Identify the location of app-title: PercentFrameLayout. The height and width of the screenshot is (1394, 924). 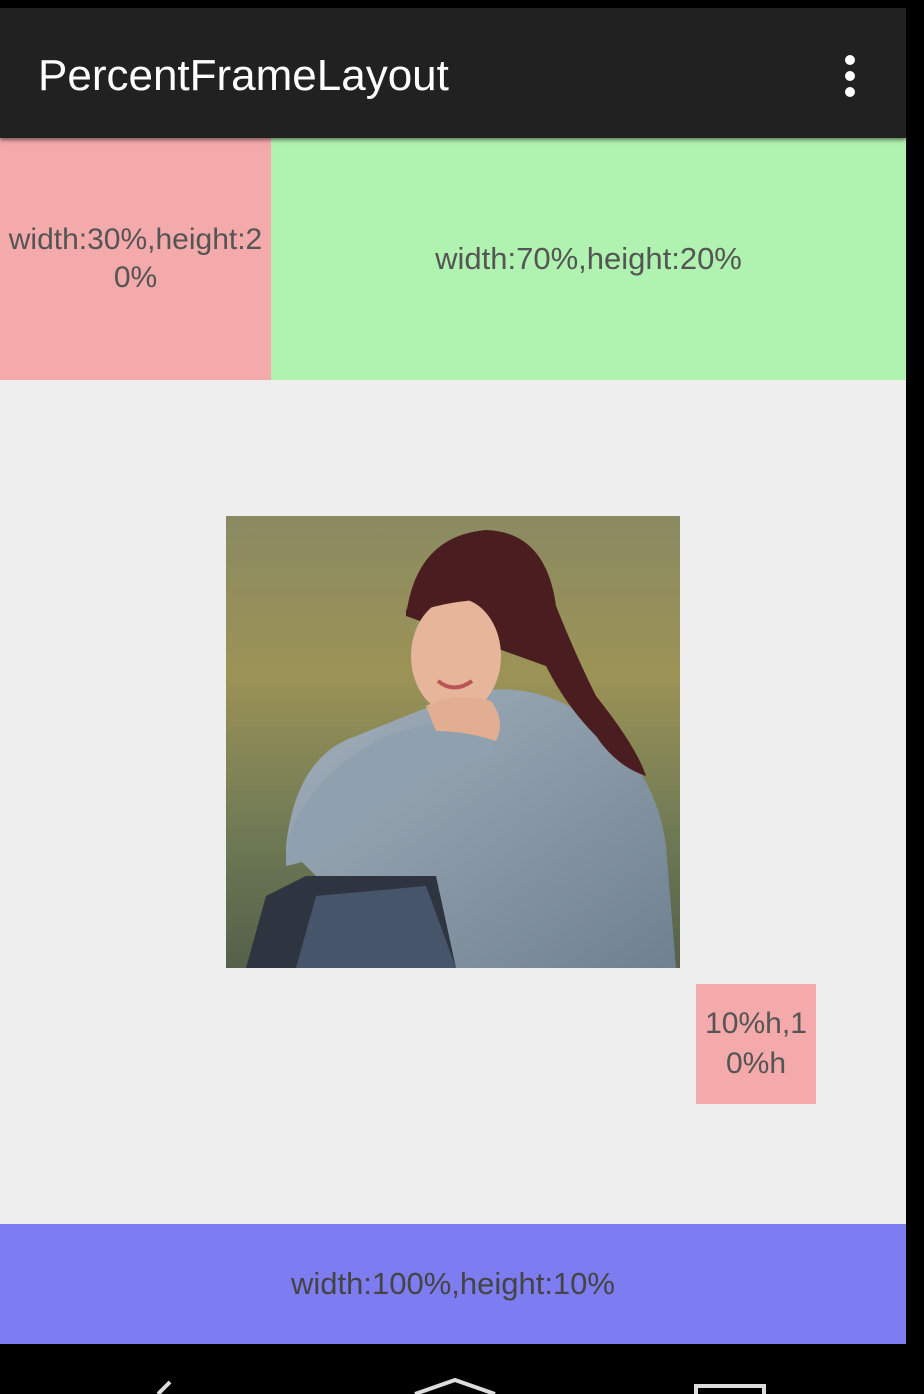
(243, 75).